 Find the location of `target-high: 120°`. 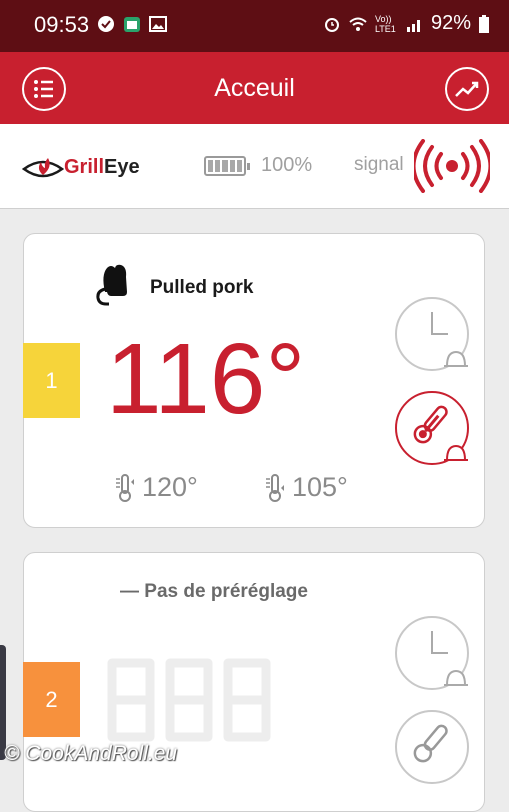

target-high: 120° is located at coordinates (156, 487).